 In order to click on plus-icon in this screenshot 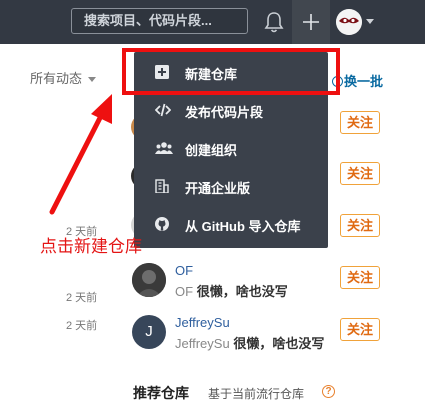, I will do `click(311, 22)`.